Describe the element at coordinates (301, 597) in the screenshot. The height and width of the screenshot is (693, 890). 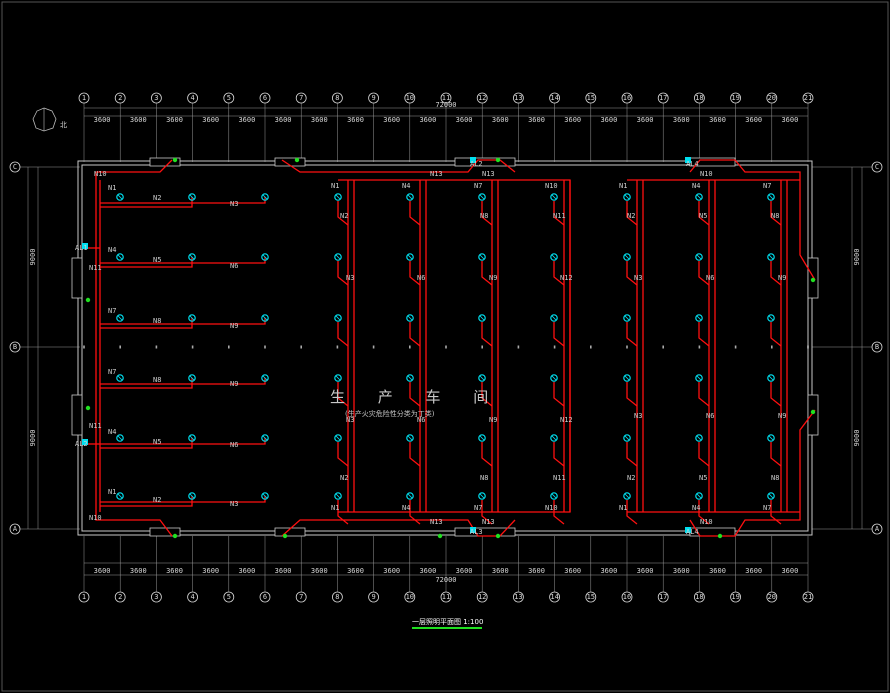
I see `axis-label: 7` at that location.